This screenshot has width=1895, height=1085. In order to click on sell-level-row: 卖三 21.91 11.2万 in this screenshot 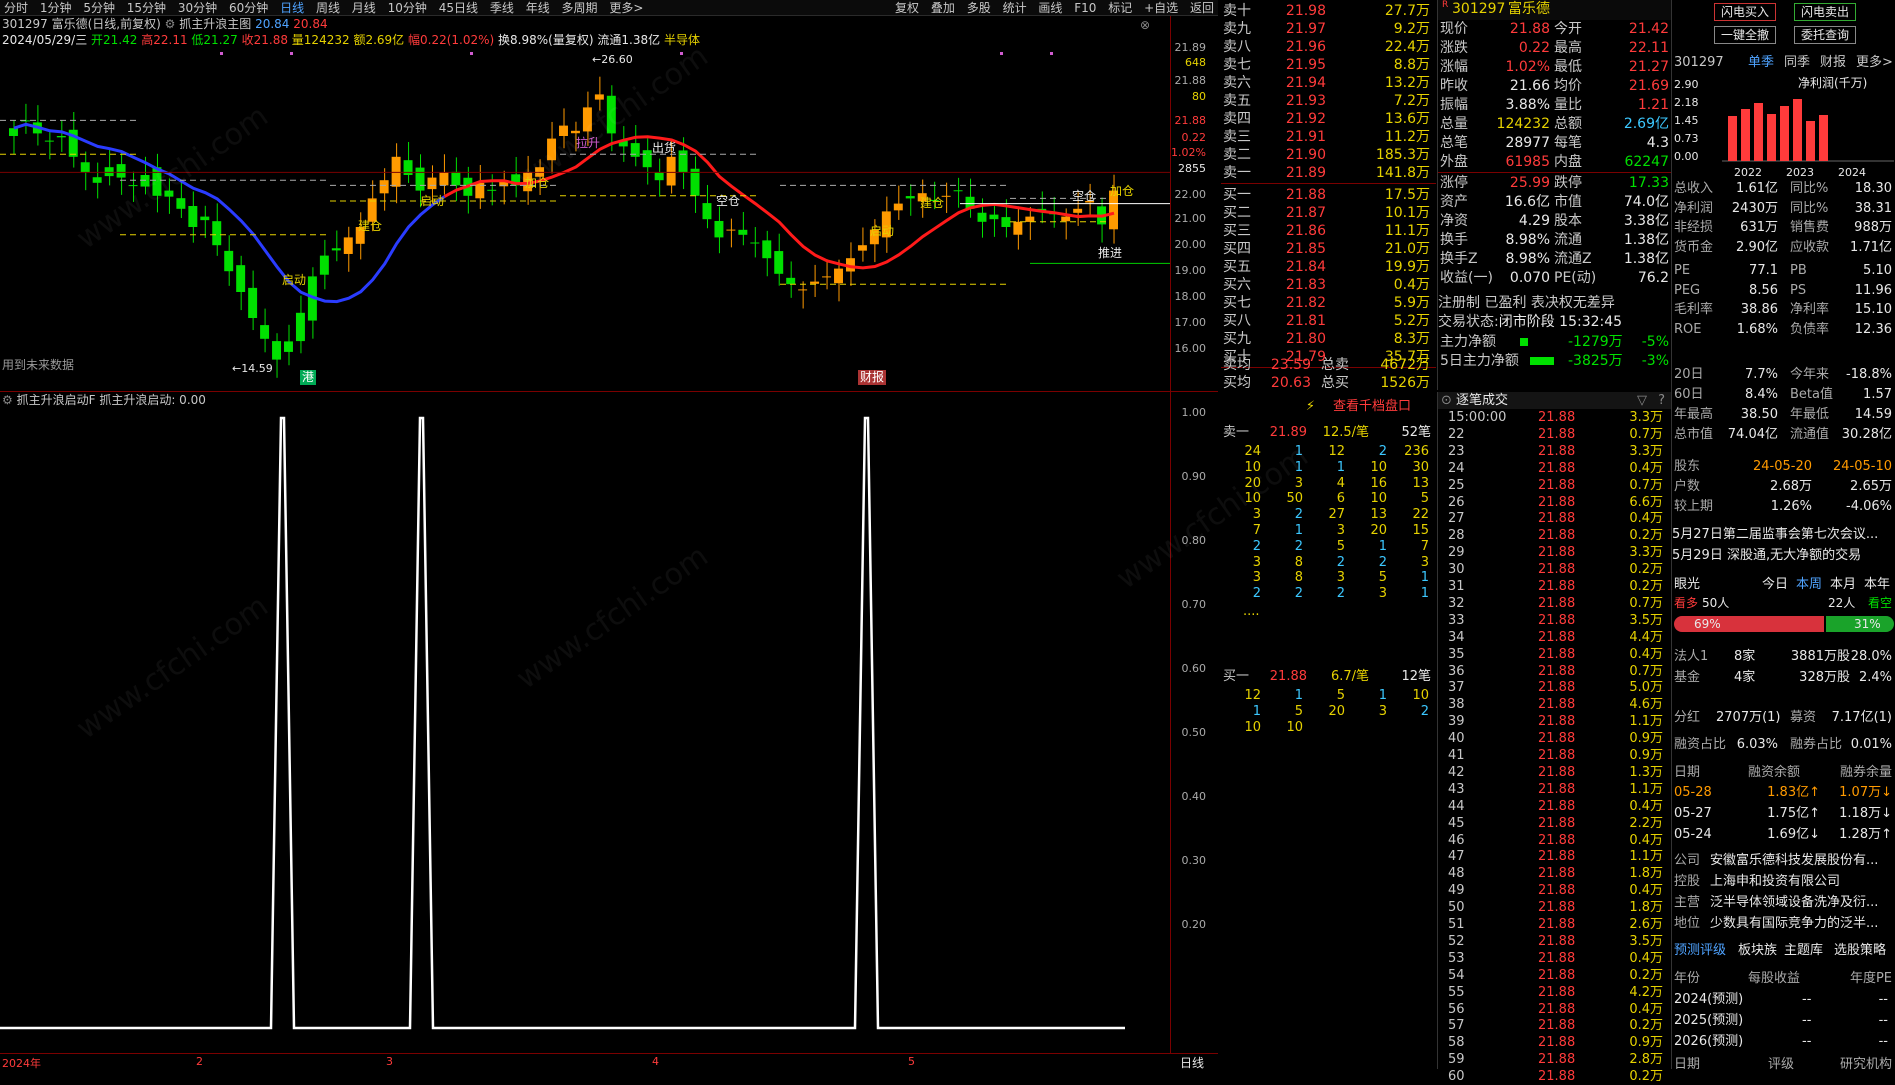, I will do `click(1328, 137)`.